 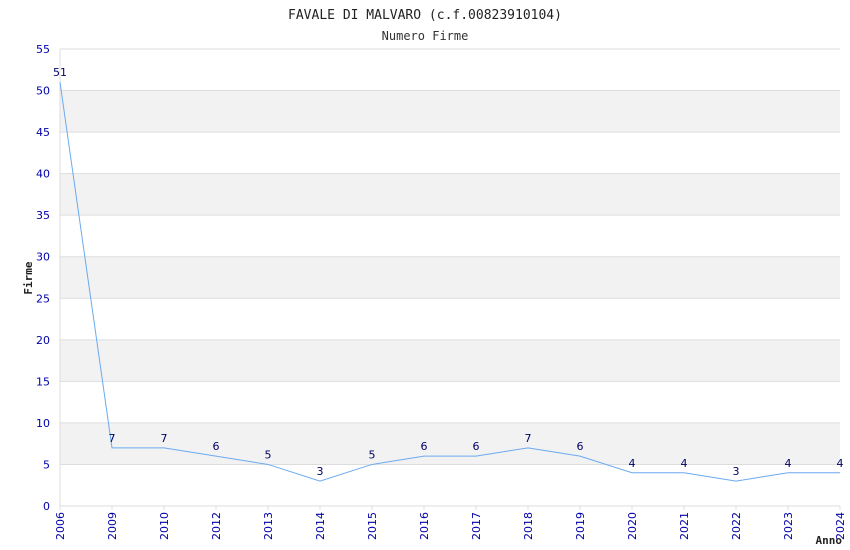 What do you see at coordinates (43, 49) in the screenshot?
I see `y-tick-label: 55` at bounding box center [43, 49].